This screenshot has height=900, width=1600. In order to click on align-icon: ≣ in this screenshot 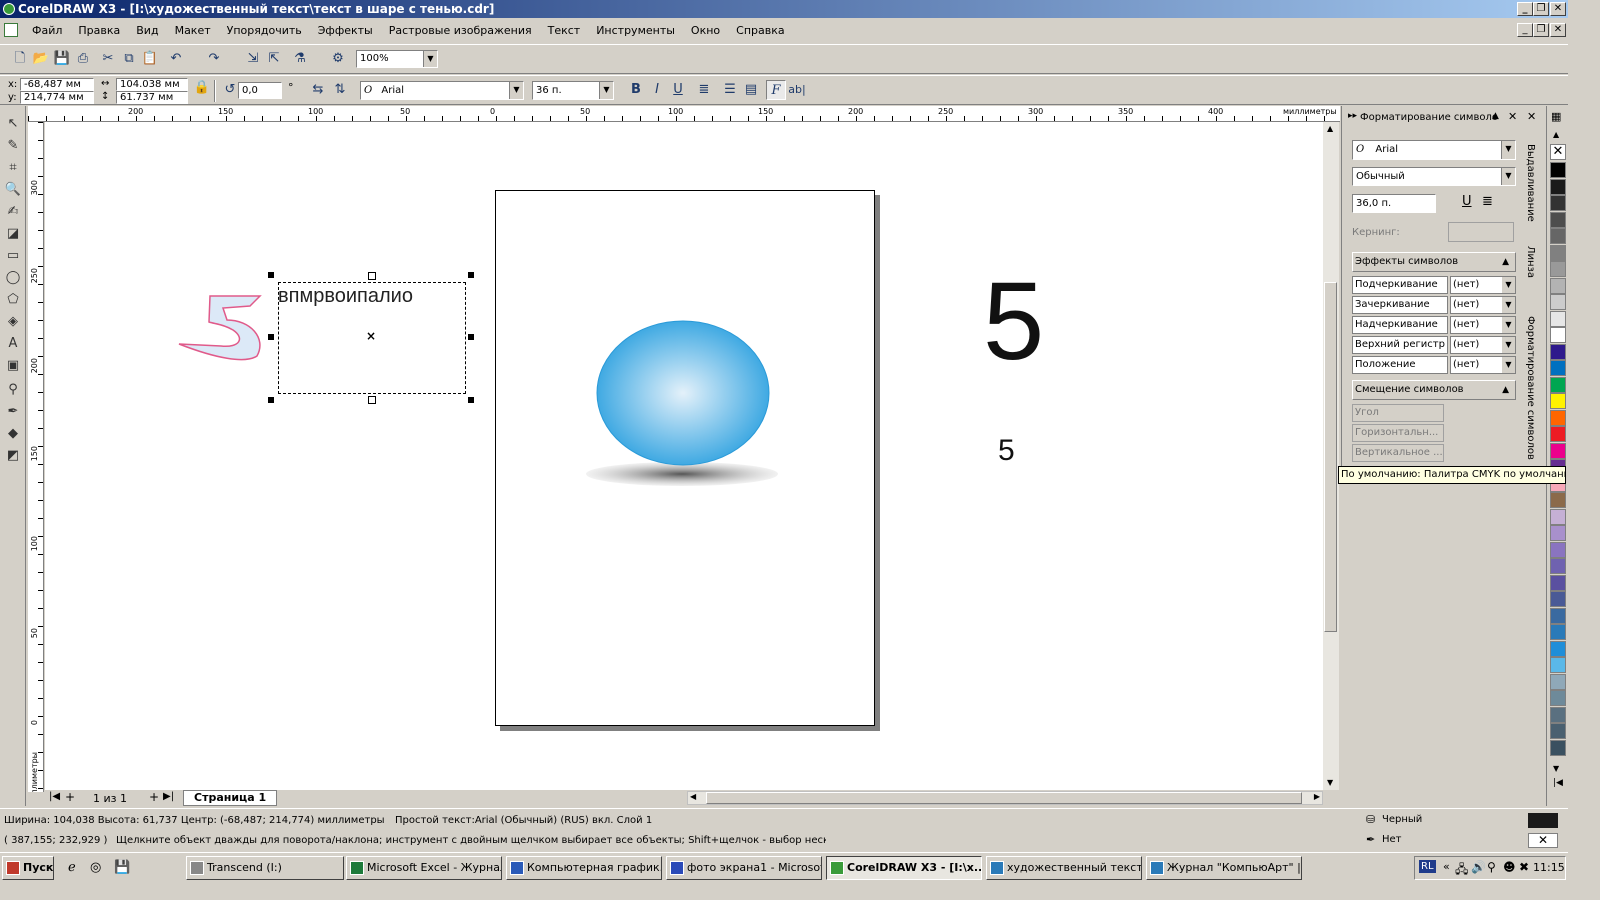, I will do `click(704, 90)`.